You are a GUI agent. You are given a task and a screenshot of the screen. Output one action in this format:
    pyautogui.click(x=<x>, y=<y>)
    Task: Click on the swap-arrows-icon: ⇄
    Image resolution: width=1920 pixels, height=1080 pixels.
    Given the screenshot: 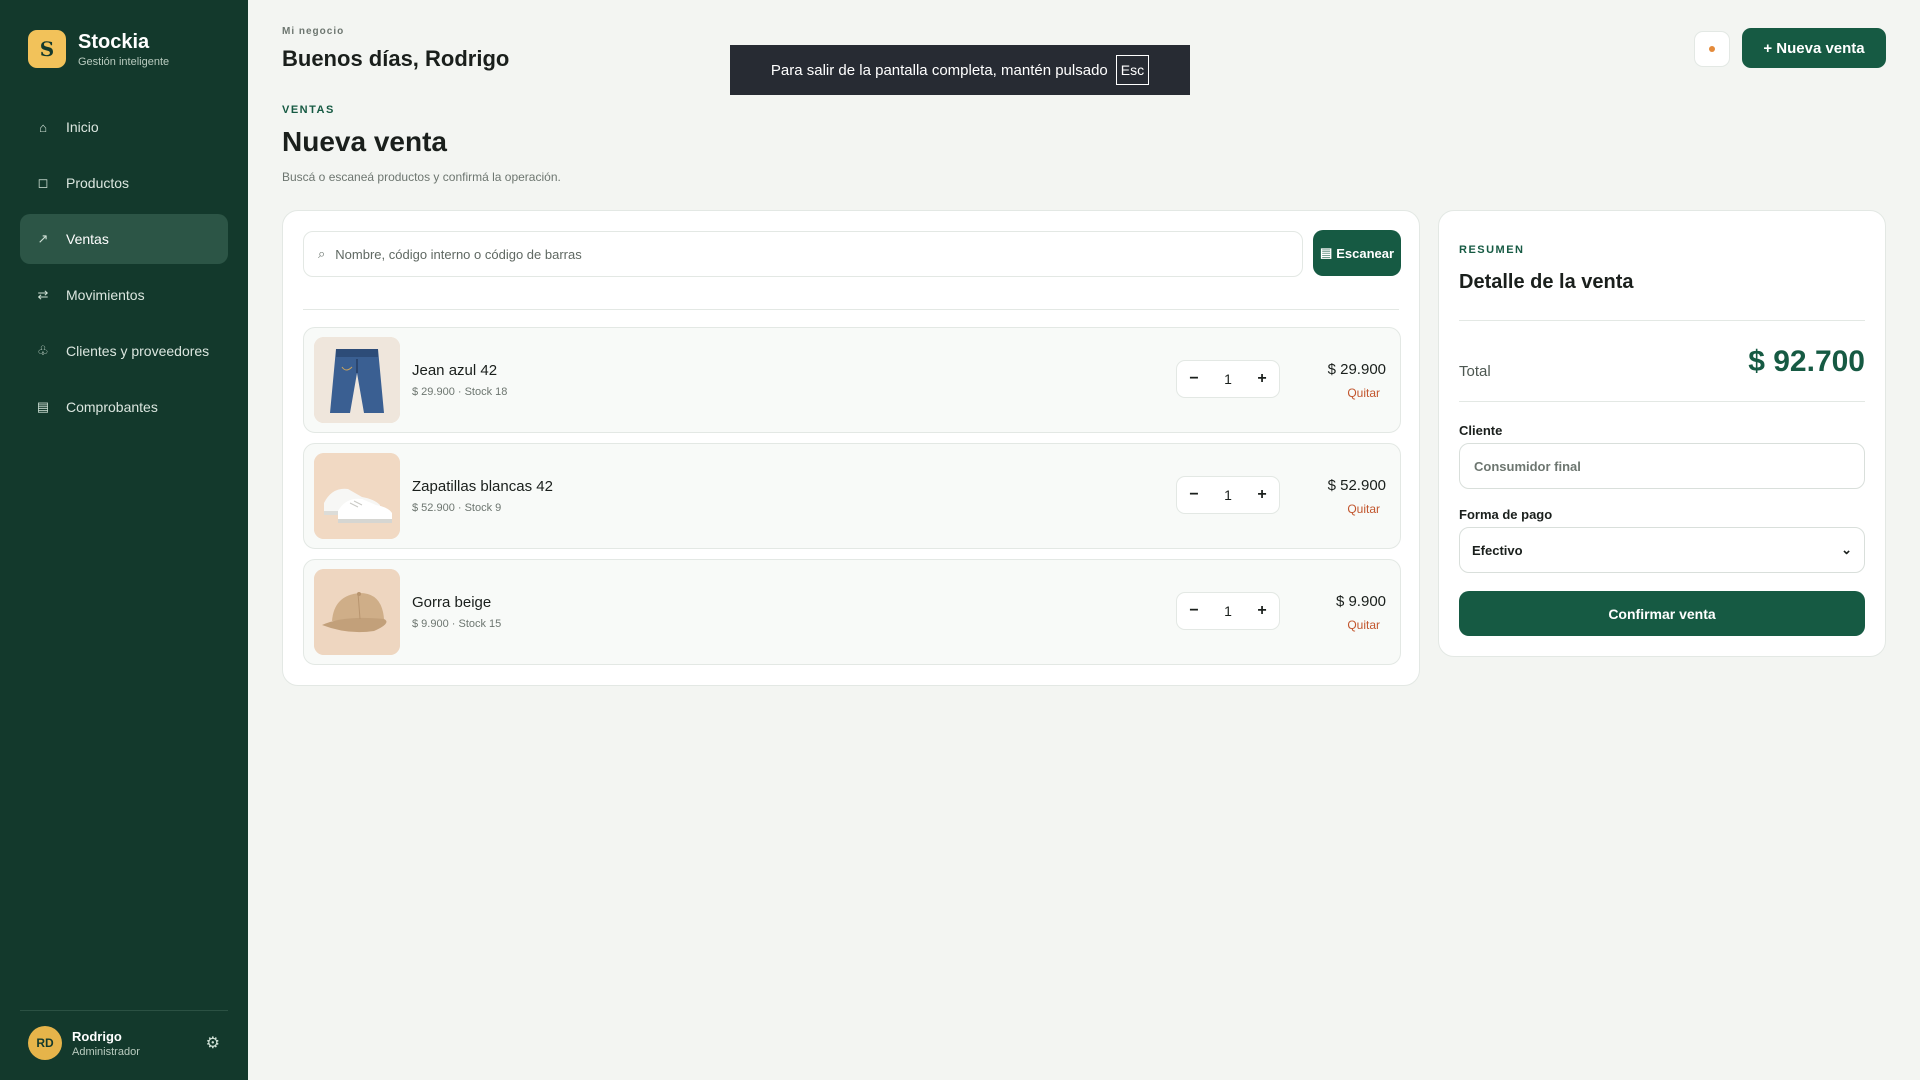 What is the action you would take?
    pyautogui.click(x=43, y=294)
    